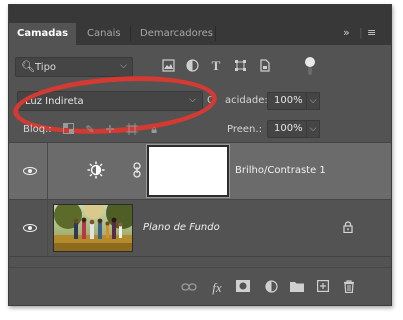  Describe the element at coordinates (192, 66) in the screenshot. I see `adjustment-circle-icon` at that location.